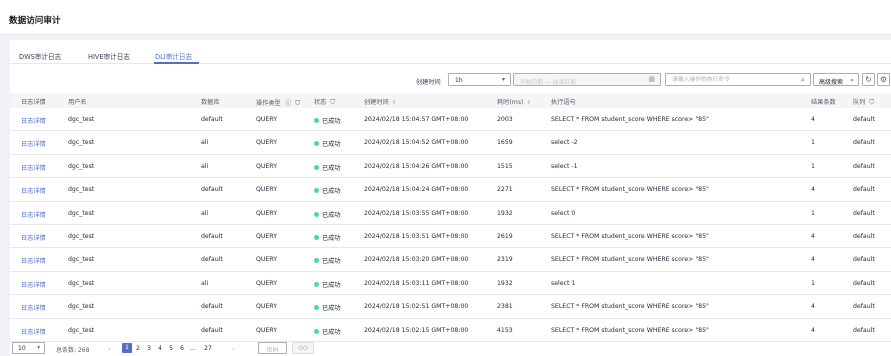 This screenshot has width=891, height=356. I want to click on duration-cell: 2271, so click(505, 190).